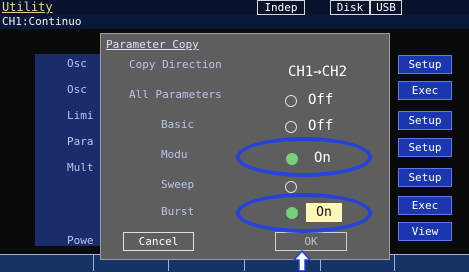 Image resolution: width=469 pixels, height=272 pixels. I want to click on usb-tag: USB, so click(386, 7).